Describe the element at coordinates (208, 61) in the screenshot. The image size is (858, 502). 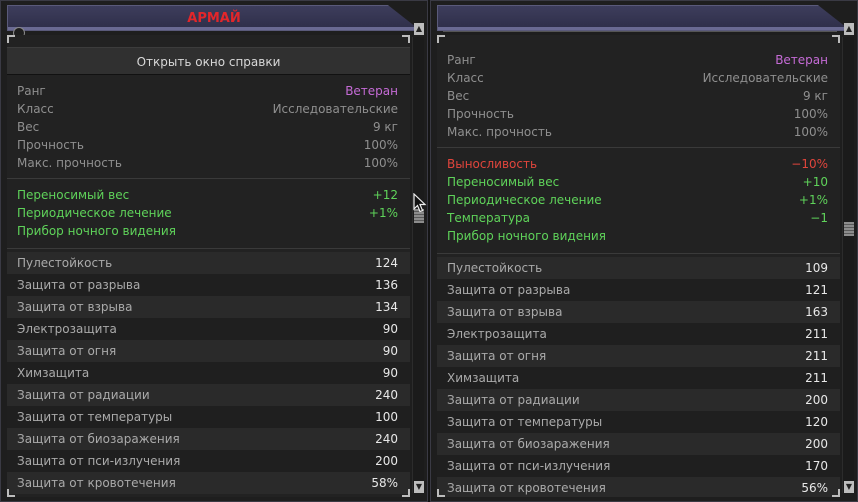
I see `open-help-button: Открыть окно справки` at that location.